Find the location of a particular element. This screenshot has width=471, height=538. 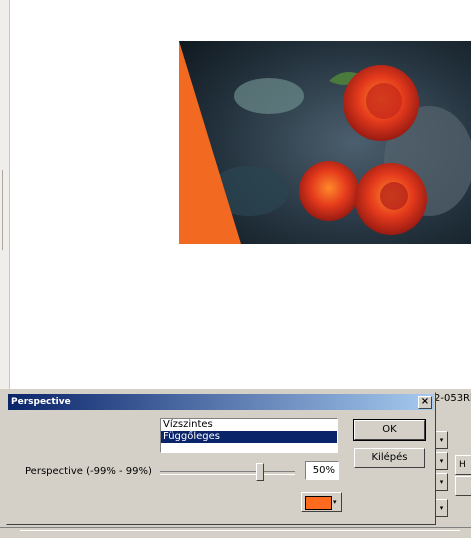

ruler-mark is located at coordinates (4, 210).